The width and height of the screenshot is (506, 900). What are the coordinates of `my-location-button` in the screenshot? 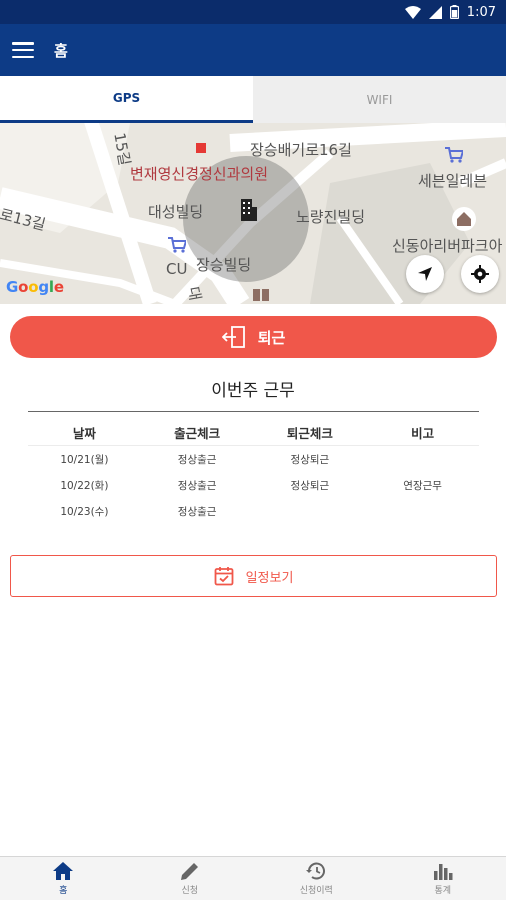 It's located at (425, 274).